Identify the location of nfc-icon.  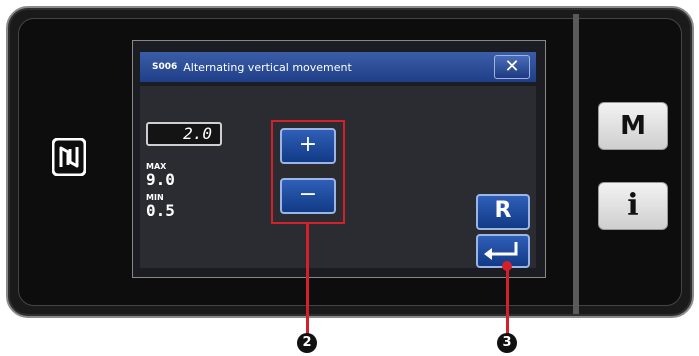
(69, 157).